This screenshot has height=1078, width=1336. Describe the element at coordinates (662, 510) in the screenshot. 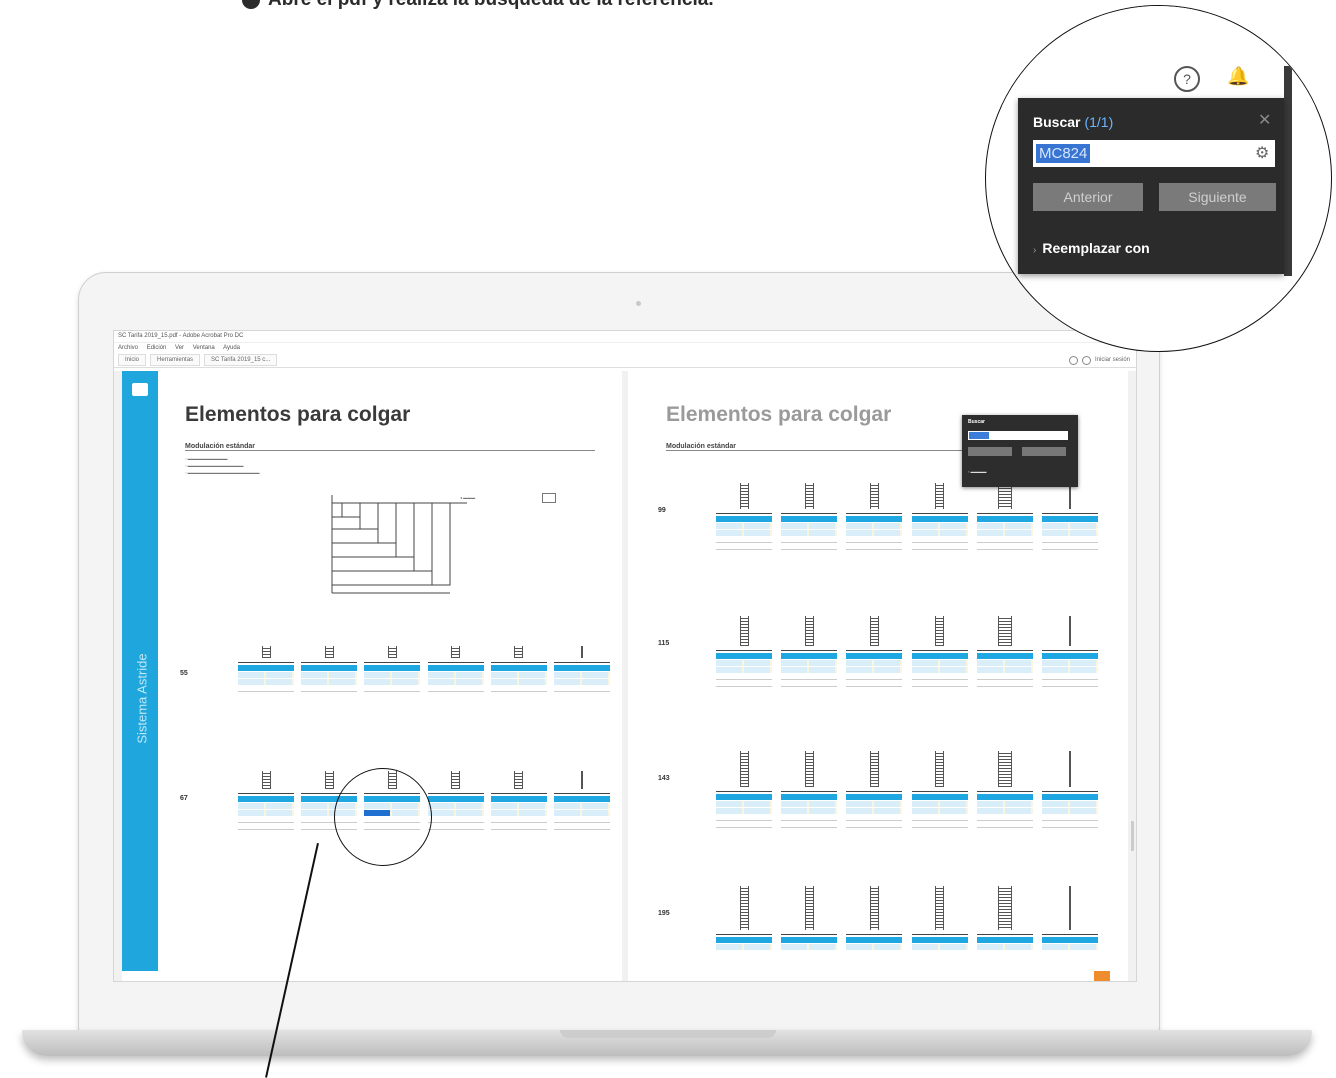

I see `block-height: 99` at that location.